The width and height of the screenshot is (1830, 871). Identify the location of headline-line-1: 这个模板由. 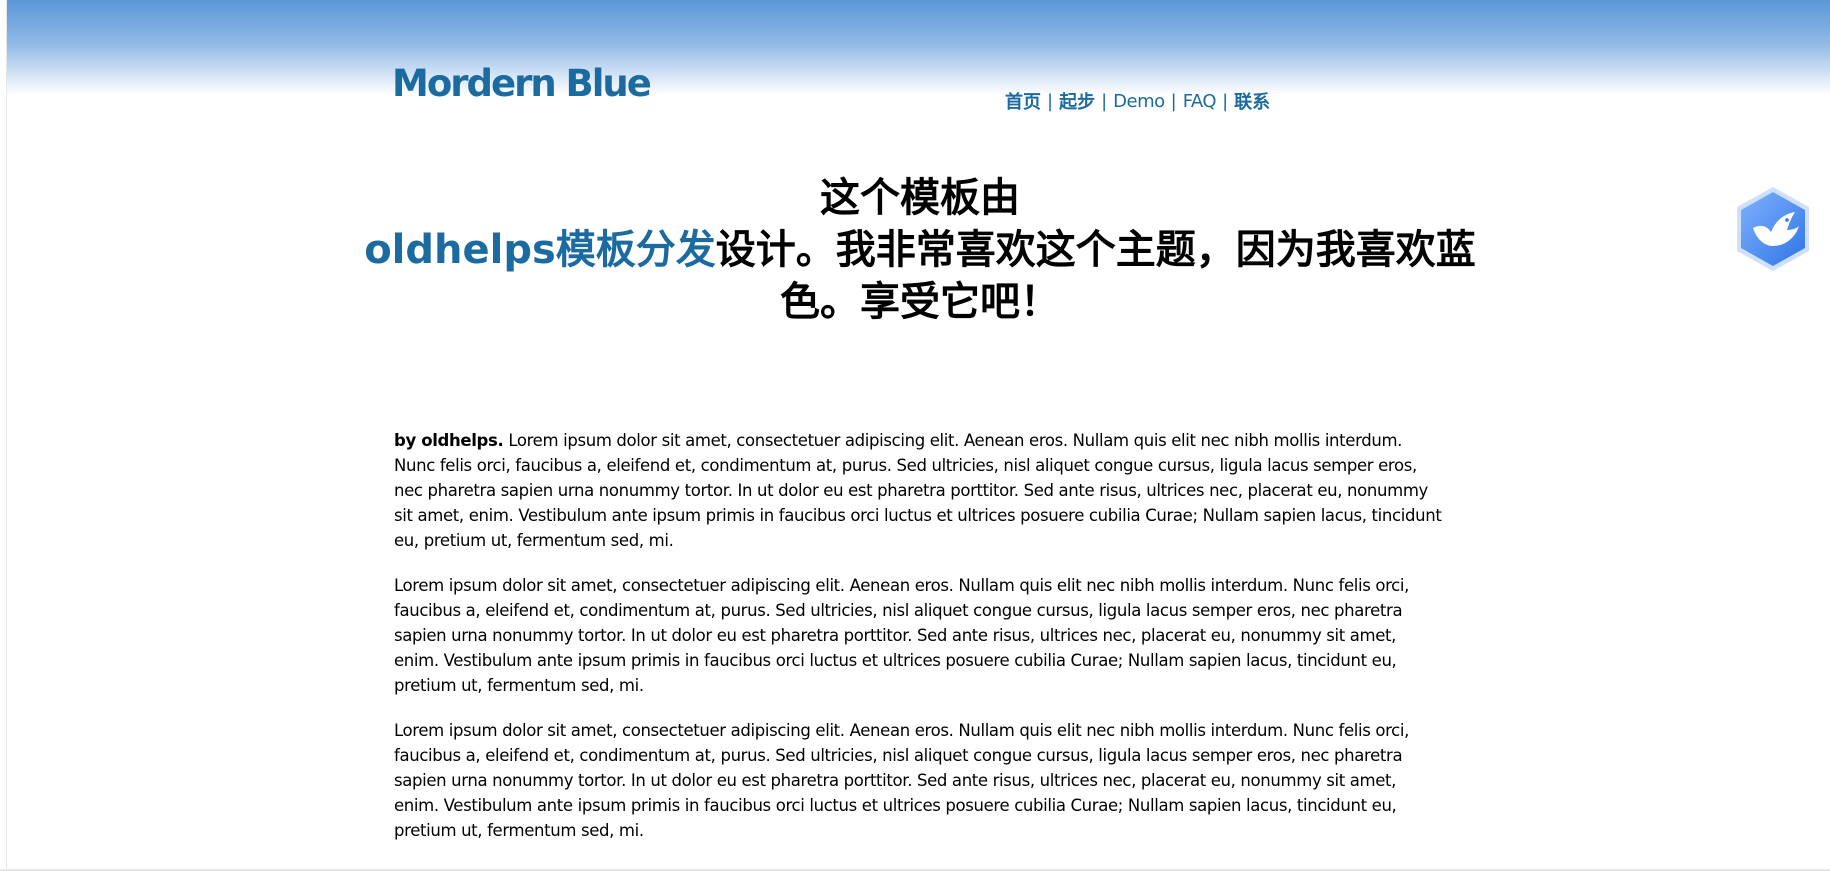
(920, 198).